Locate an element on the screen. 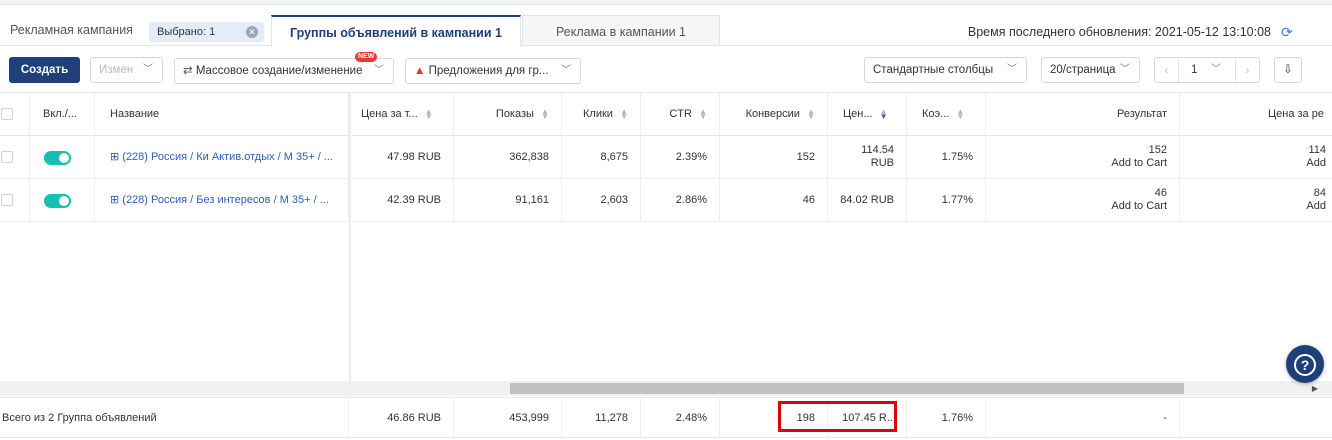 The height and width of the screenshot is (440, 1332). header-clicks: Клики ▲ ▼ is located at coordinates (601, 114).